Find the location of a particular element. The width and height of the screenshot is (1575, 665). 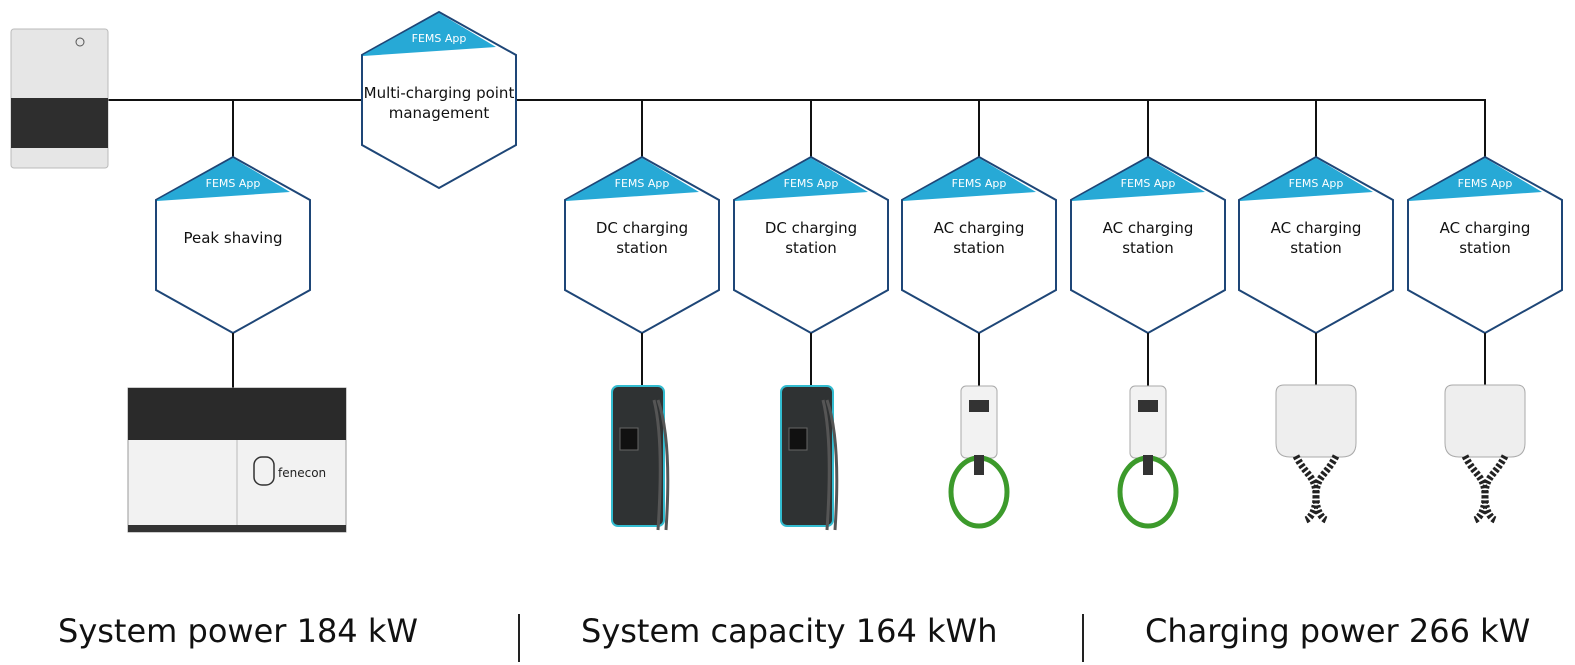

energy-management-box is located at coordinates (59, 98).